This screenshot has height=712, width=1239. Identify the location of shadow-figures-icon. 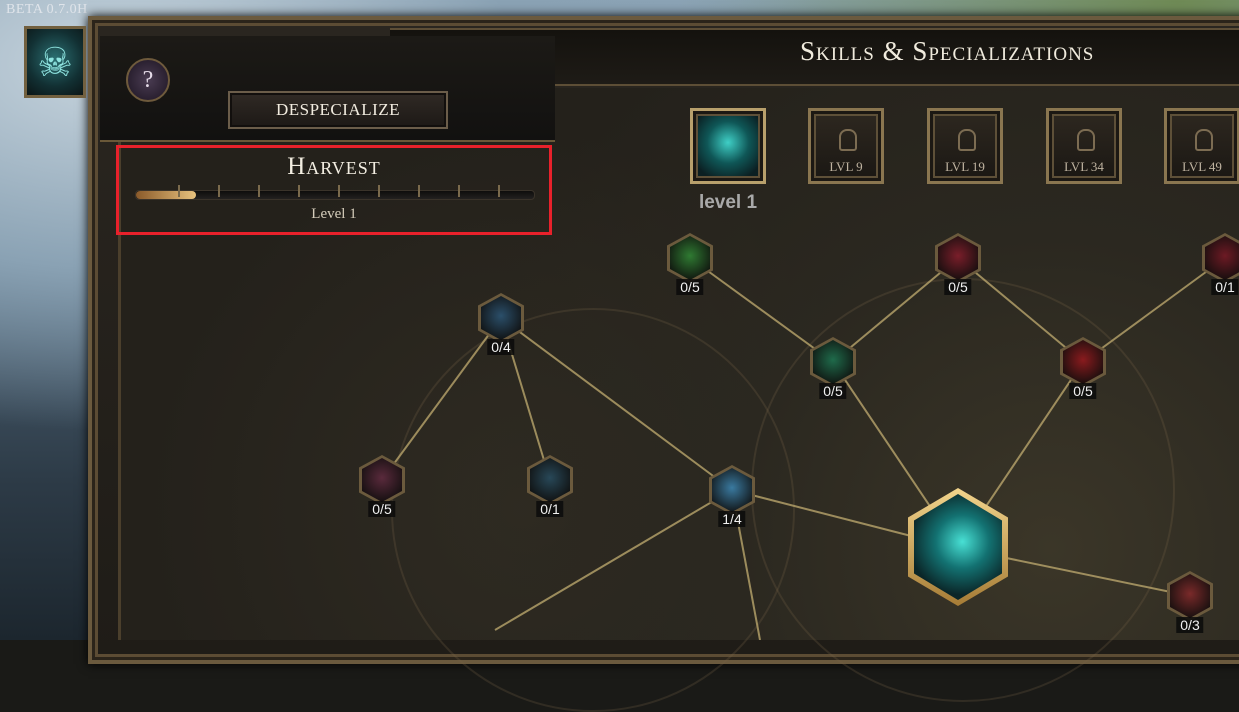
(550, 480).